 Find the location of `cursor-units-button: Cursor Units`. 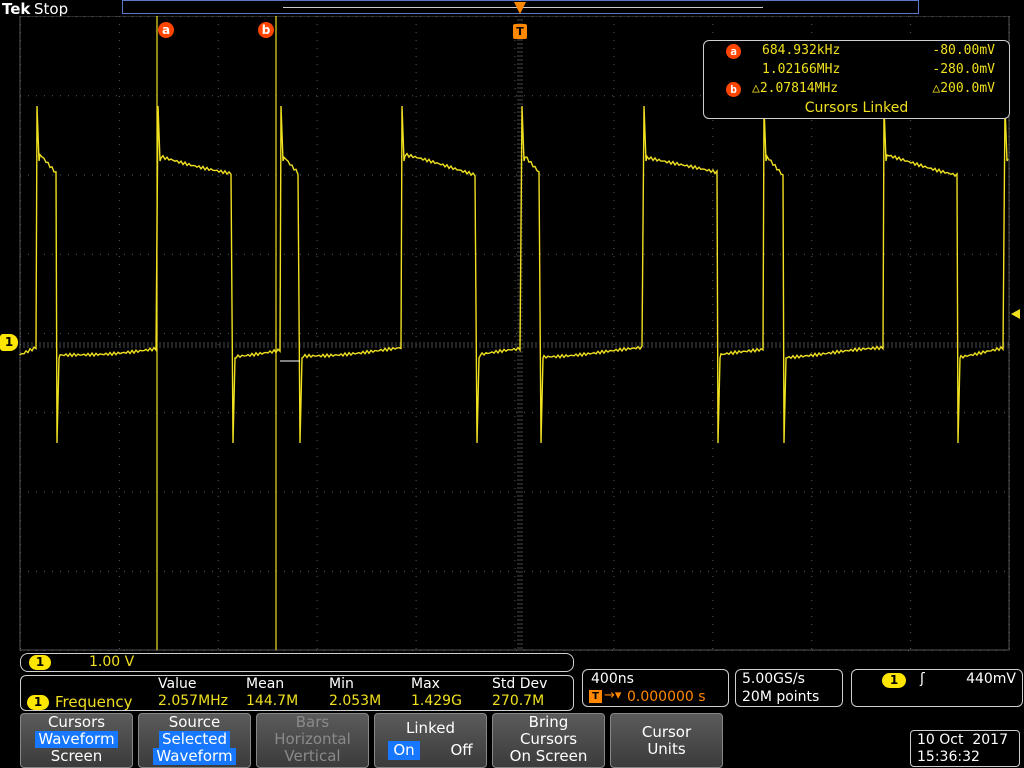

cursor-units-button: Cursor Units is located at coordinates (666, 740).